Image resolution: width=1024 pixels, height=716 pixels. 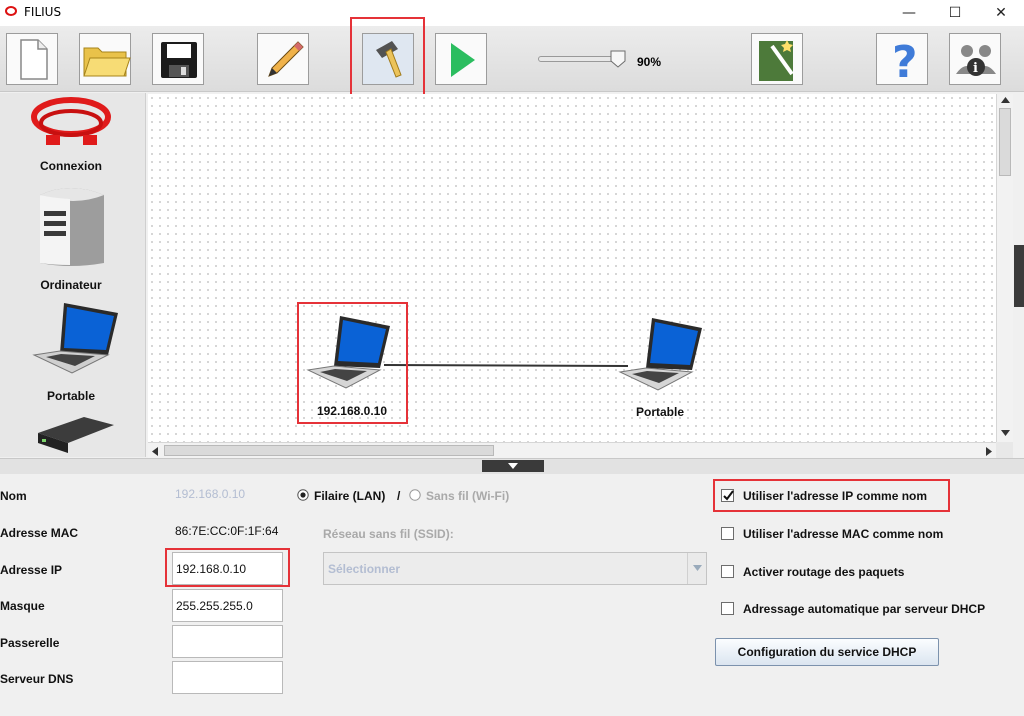 I want to click on scroll-corner, so click(x=1004, y=450).